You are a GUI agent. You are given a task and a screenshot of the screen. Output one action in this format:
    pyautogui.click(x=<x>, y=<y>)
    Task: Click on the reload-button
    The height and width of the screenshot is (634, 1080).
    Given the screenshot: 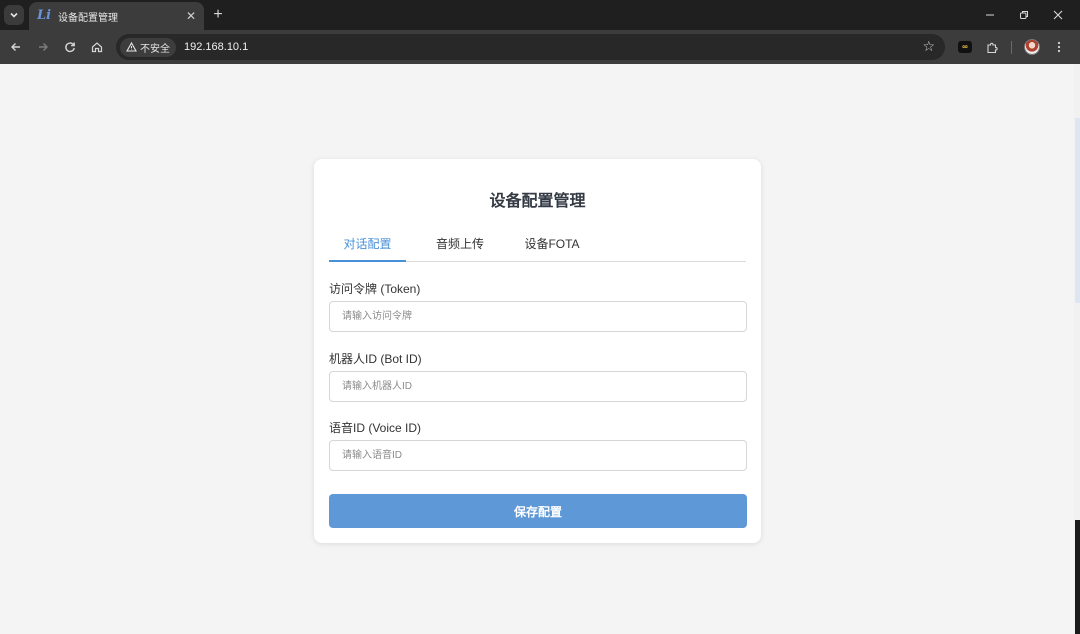 What is the action you would take?
    pyautogui.click(x=70, y=47)
    